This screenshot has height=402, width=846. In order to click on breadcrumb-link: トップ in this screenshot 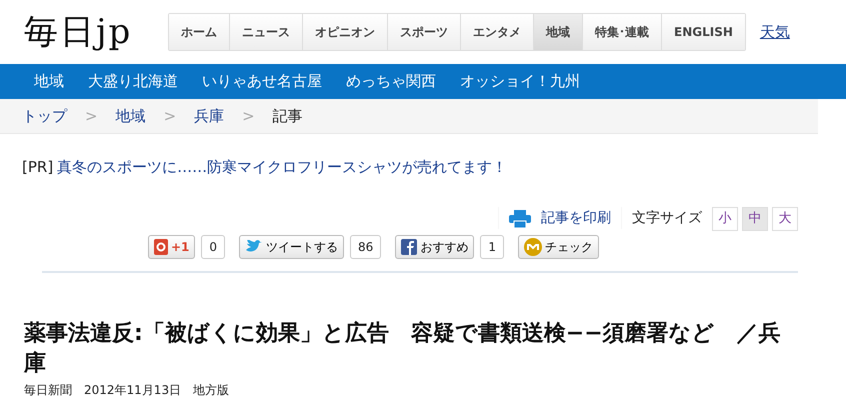, I will do `click(44, 116)`.